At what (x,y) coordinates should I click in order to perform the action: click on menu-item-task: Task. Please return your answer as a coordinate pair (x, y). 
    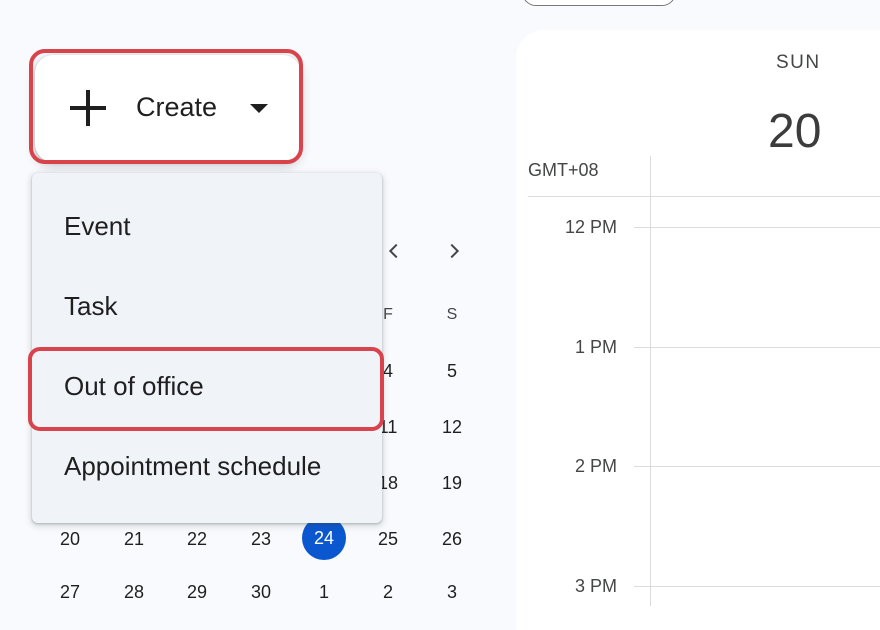
    Looking at the image, I should click on (90, 306).